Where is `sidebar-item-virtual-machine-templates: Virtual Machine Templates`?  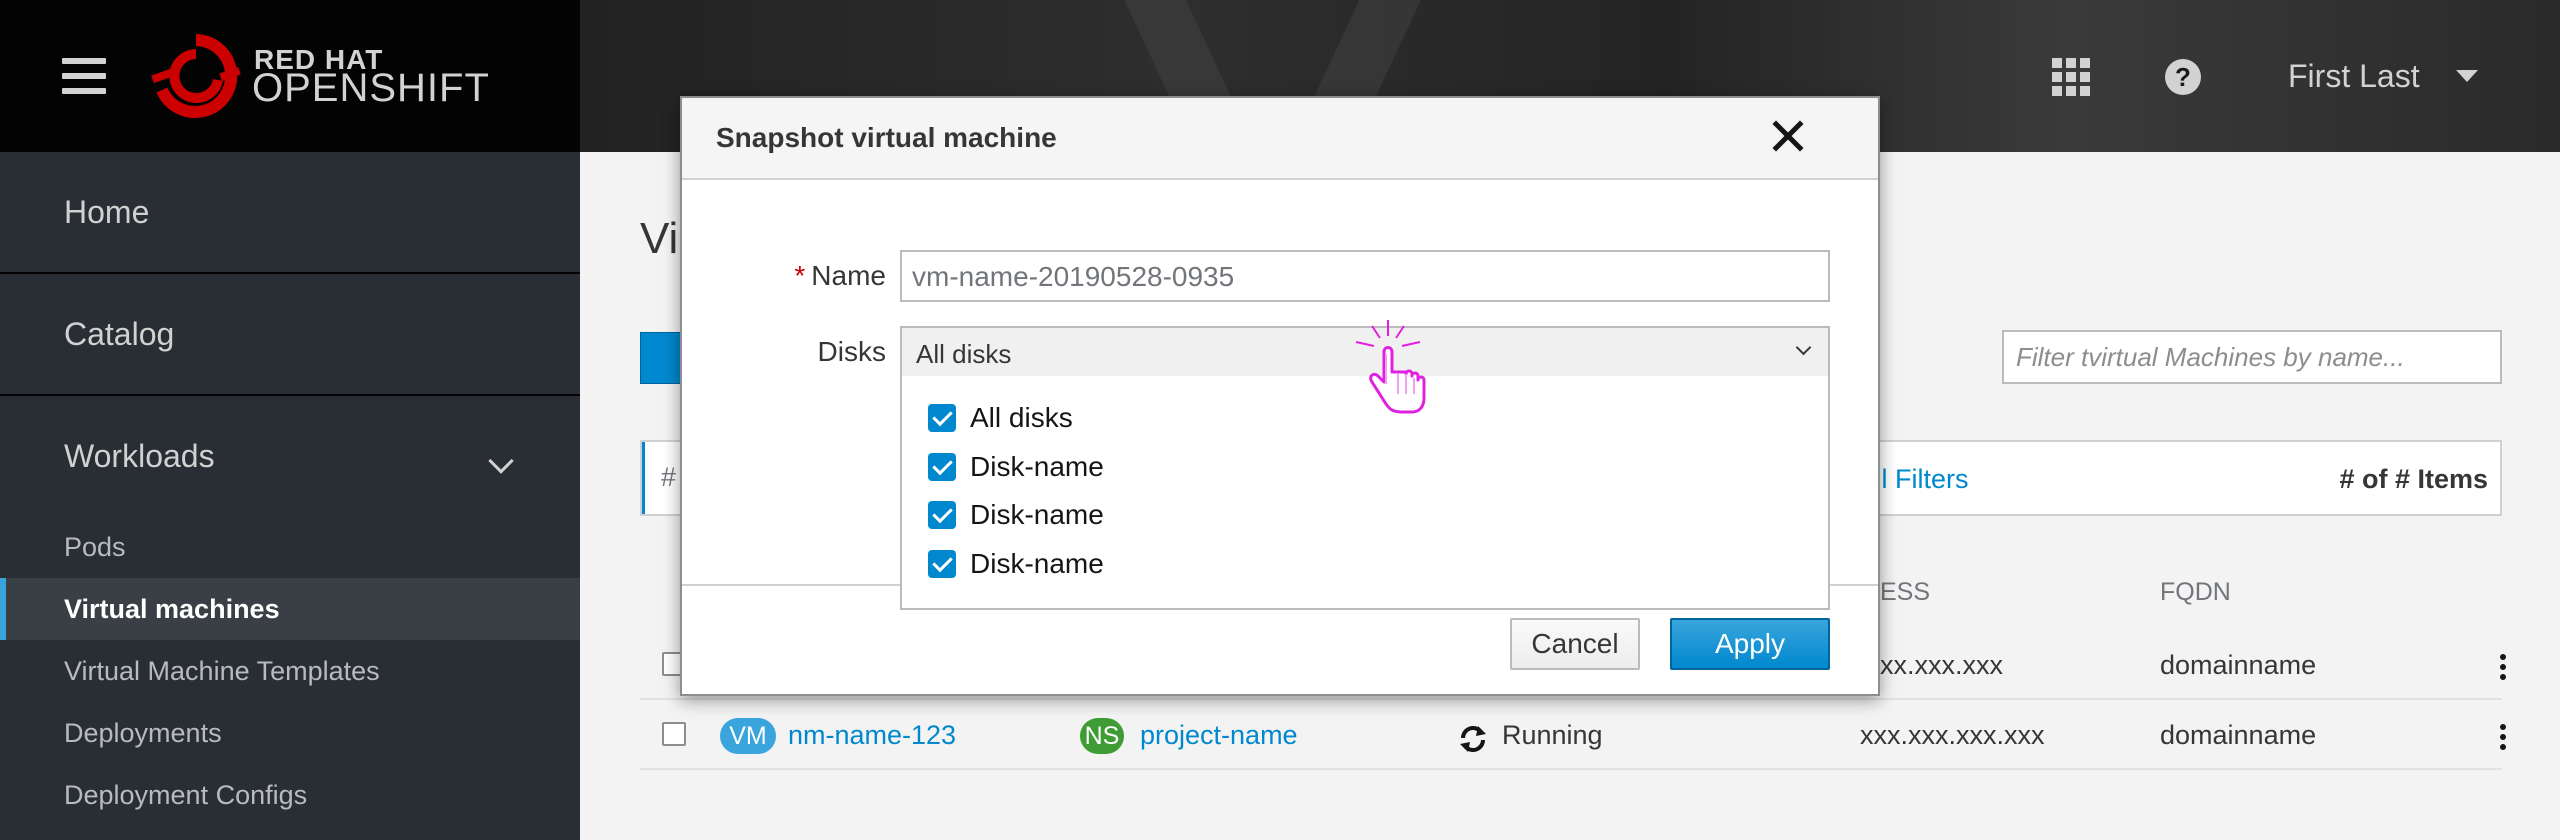 sidebar-item-virtual-machine-templates: Virtual Machine Templates is located at coordinates (290, 671).